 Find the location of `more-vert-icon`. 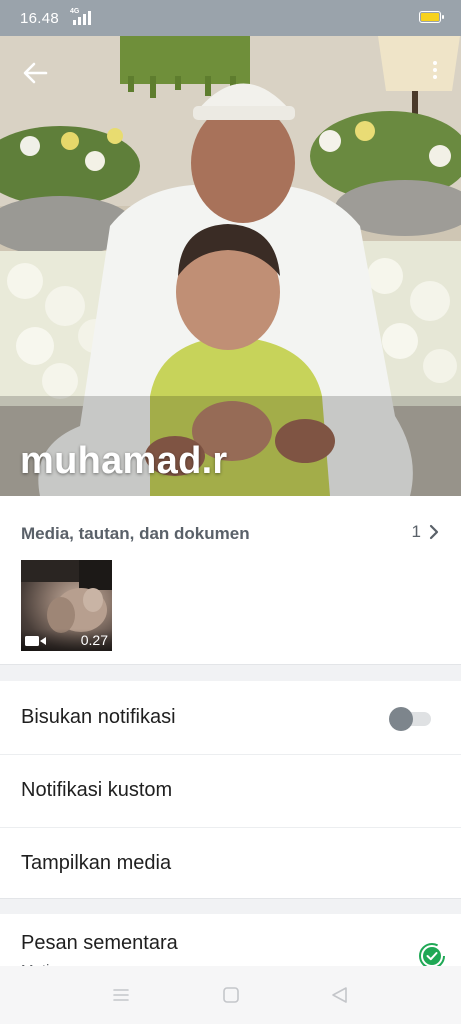

more-vert-icon is located at coordinates (435, 73).